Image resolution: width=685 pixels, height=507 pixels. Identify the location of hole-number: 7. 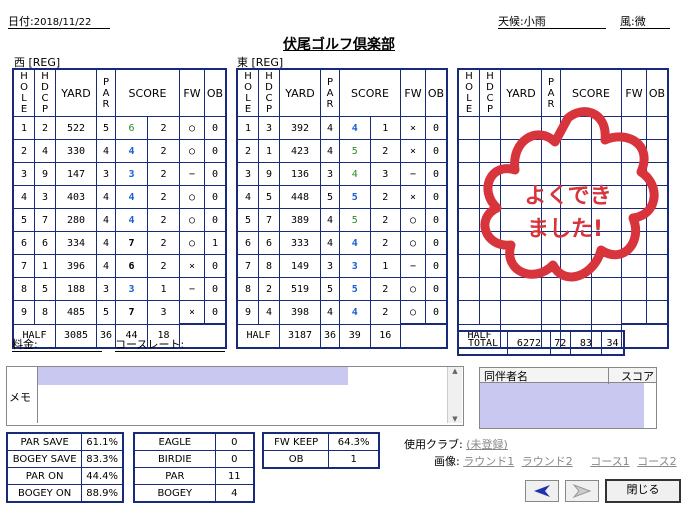
(247, 266).